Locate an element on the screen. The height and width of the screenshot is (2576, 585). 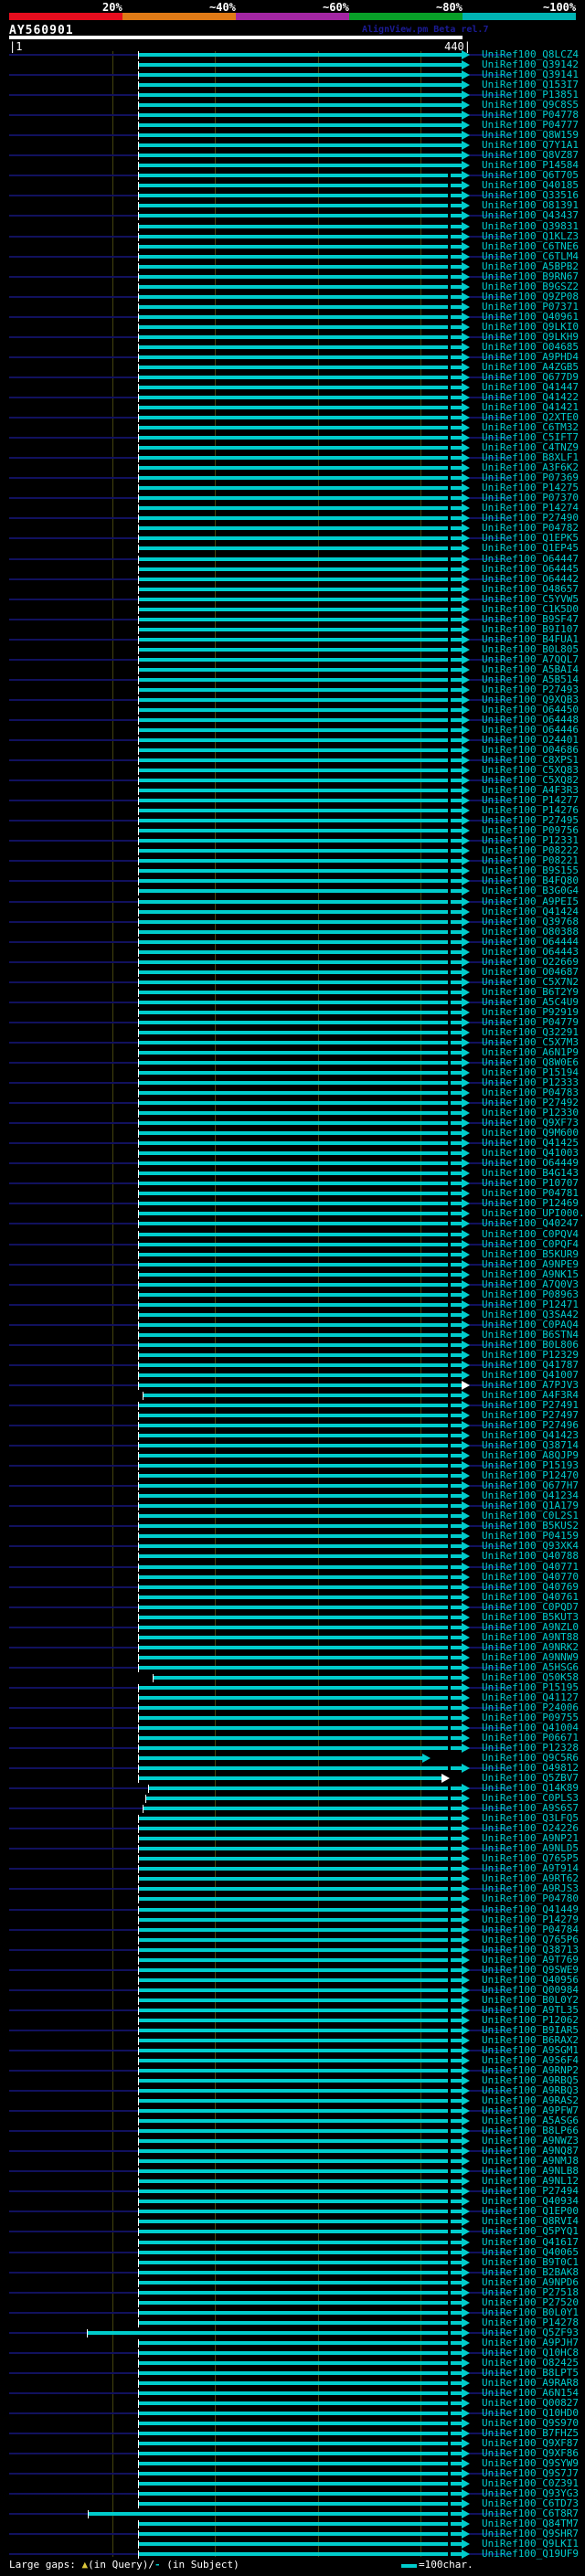
hit-label: UniRef100_O80388 is located at coordinates (531, 932).